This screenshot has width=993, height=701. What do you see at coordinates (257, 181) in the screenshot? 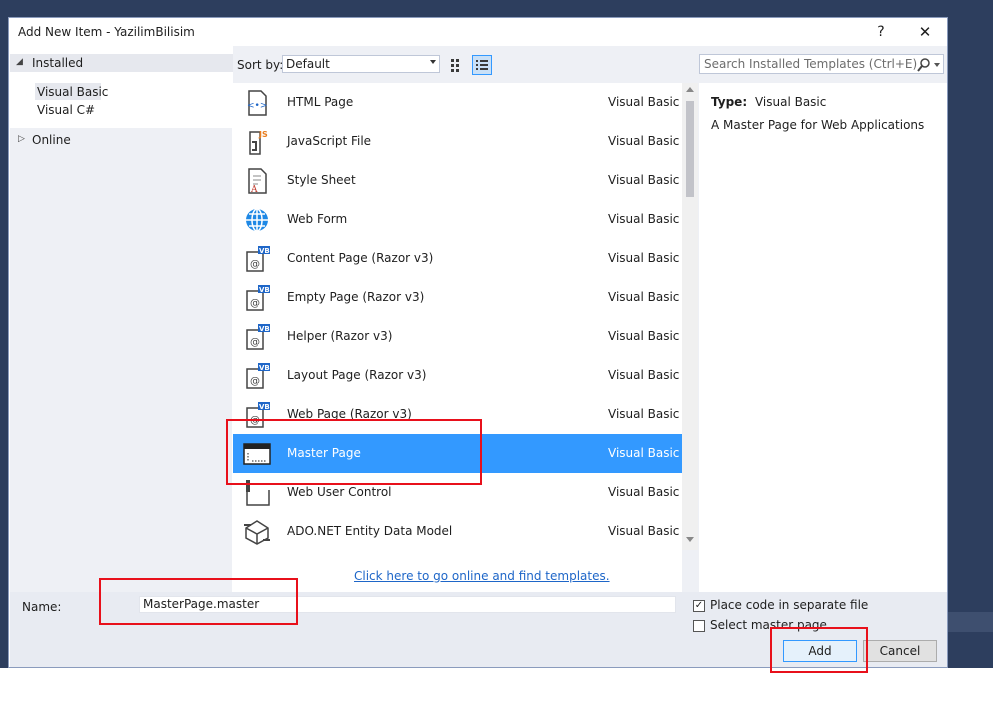
I see `style-sheet-icon: A` at bounding box center [257, 181].